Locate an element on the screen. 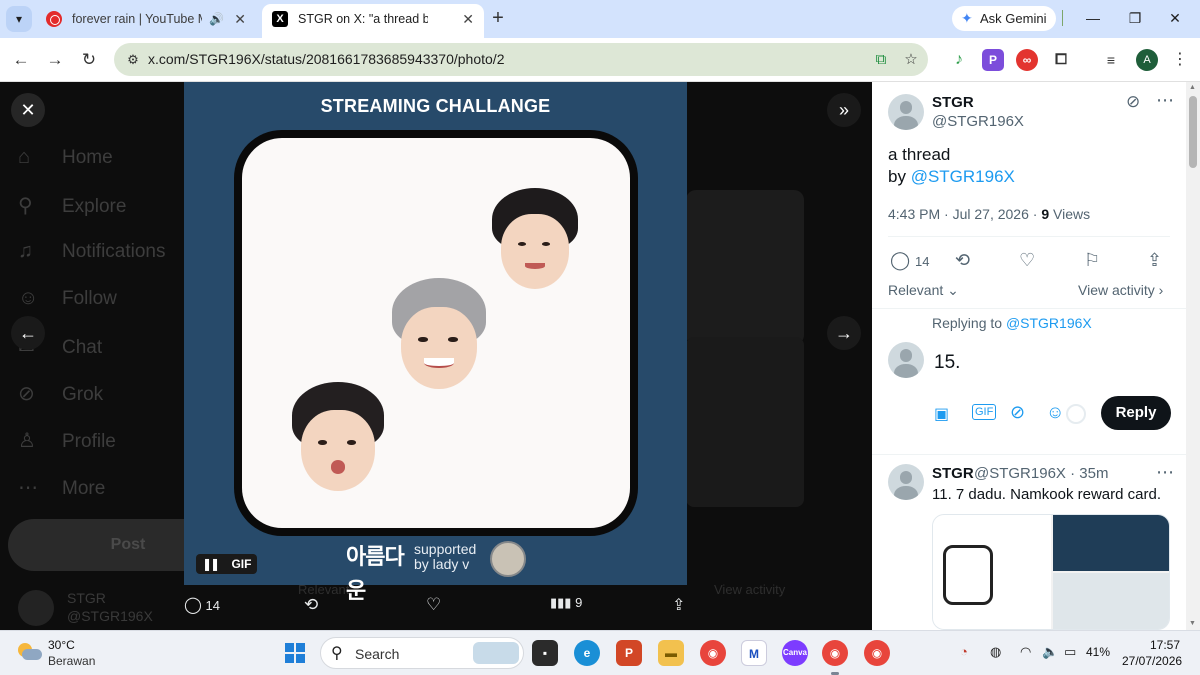  forward-icon: → is located at coordinates (55, 60).